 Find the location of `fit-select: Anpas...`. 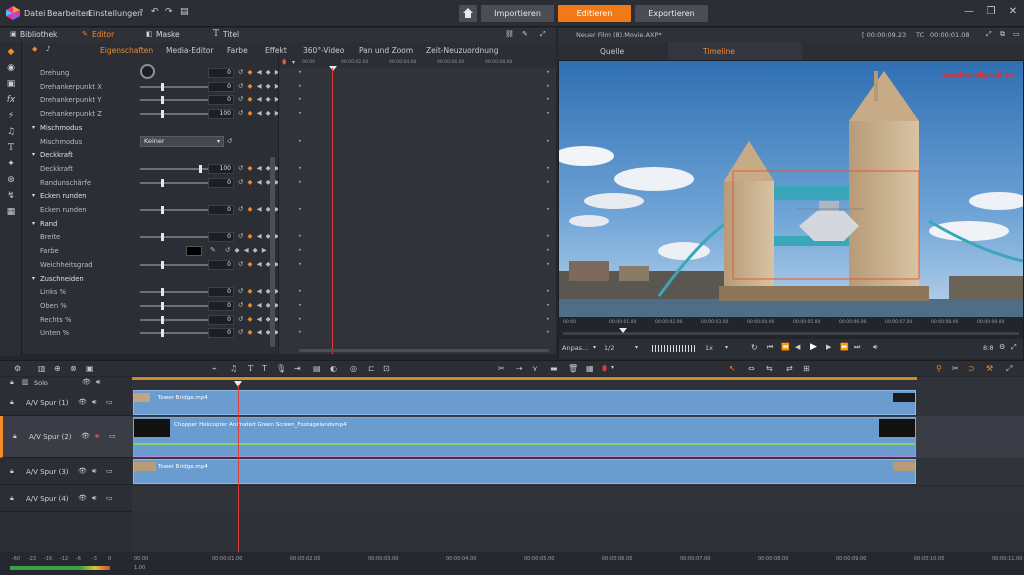

fit-select: Anpas... is located at coordinates (575, 348).